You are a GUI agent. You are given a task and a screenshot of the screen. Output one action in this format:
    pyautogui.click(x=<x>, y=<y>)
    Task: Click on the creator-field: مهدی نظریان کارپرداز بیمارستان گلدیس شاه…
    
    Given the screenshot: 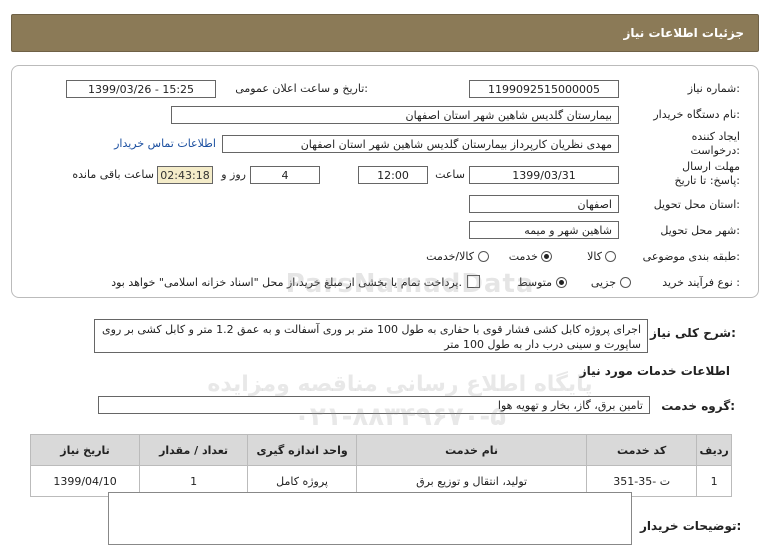 What is the action you would take?
    pyautogui.click(x=420, y=144)
    